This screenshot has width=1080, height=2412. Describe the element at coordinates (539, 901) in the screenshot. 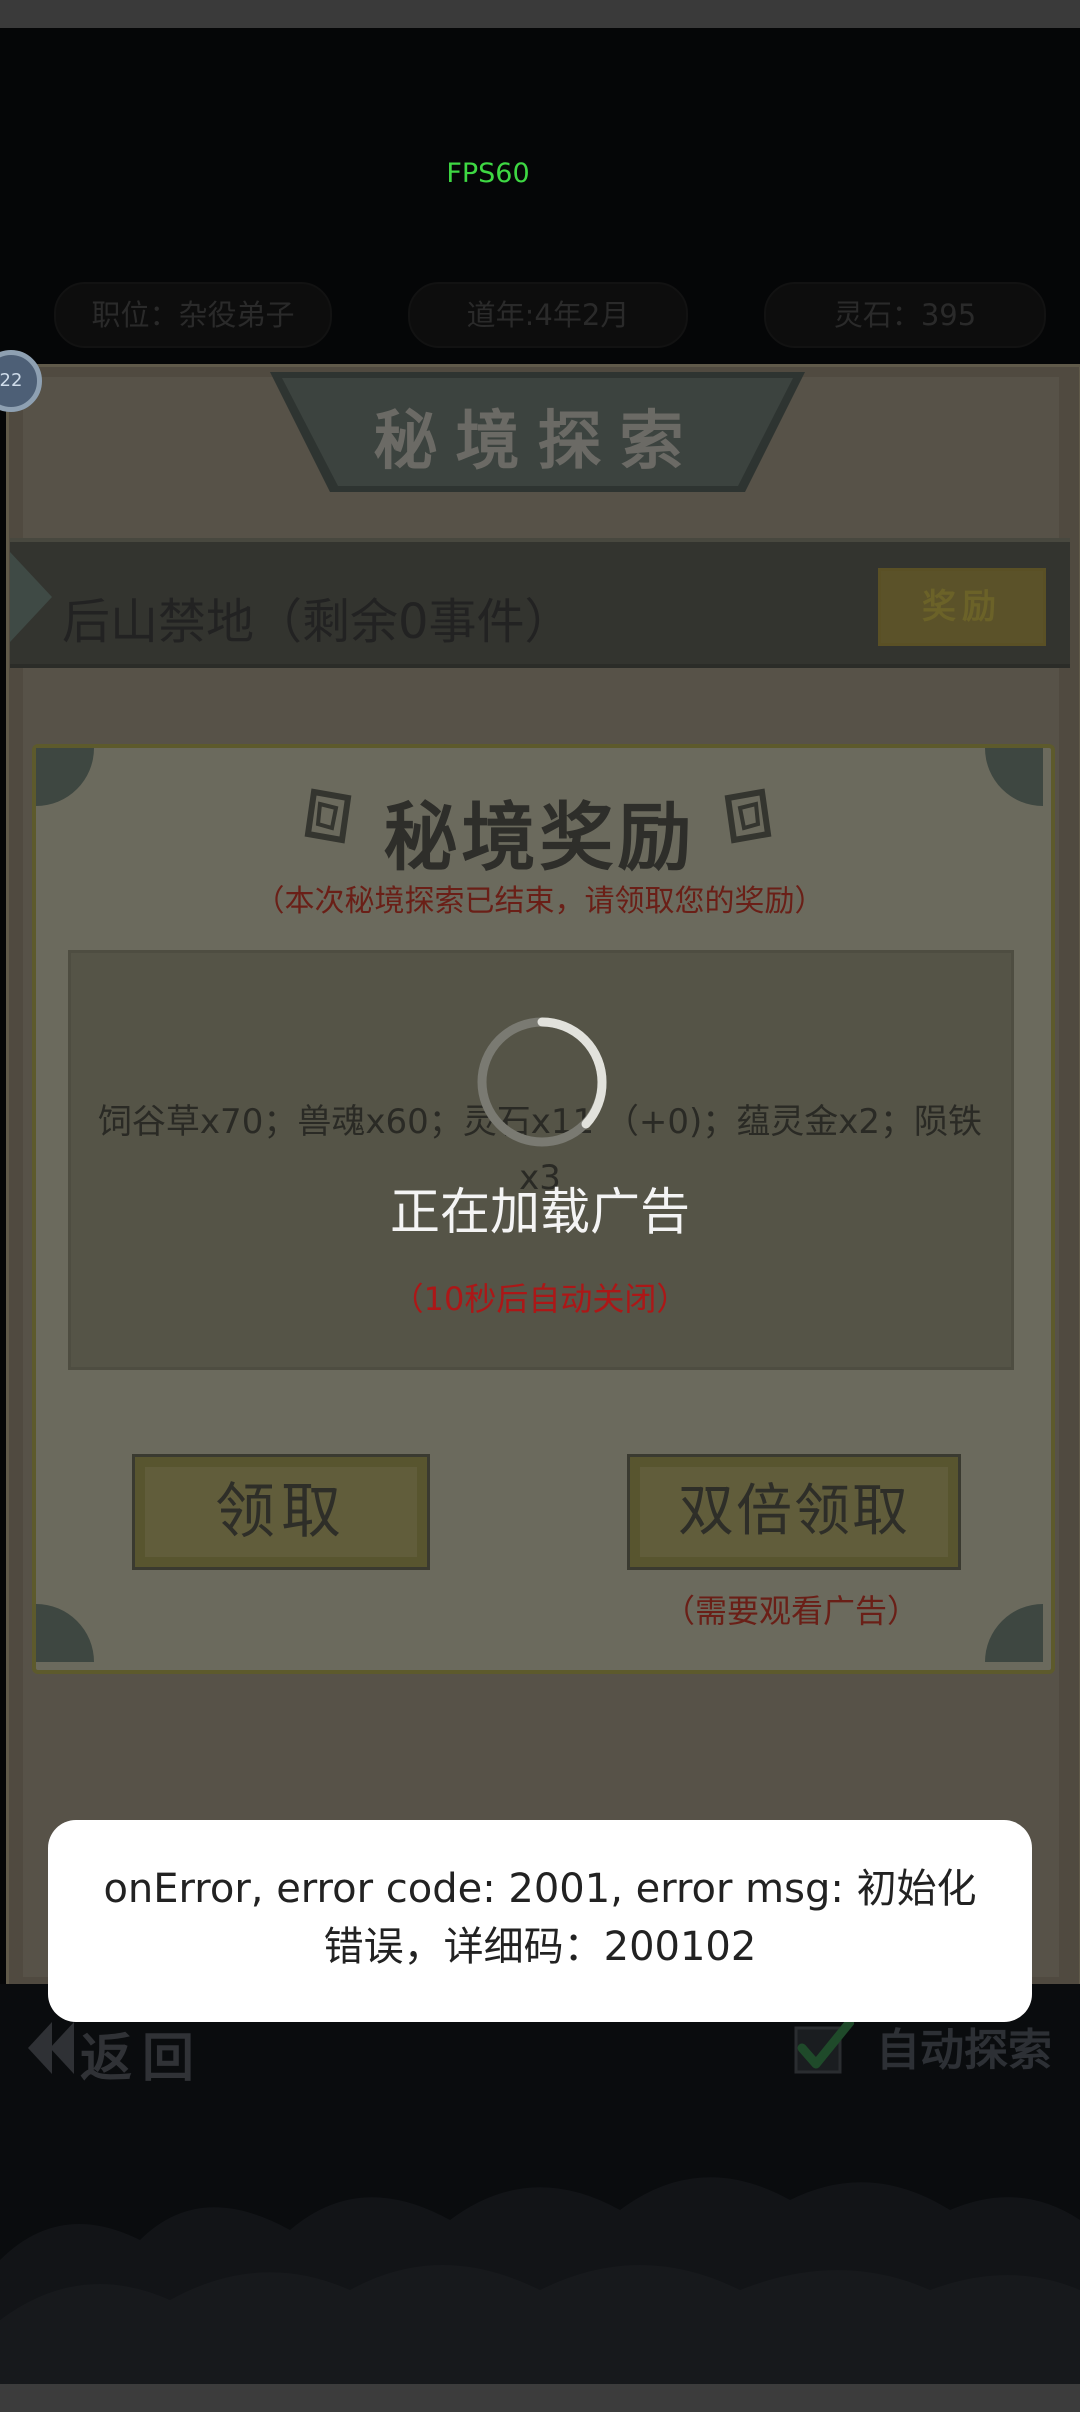

I see `dialog-subtitle: （本次秘境探索已结束，请领取您的奖励）` at that location.